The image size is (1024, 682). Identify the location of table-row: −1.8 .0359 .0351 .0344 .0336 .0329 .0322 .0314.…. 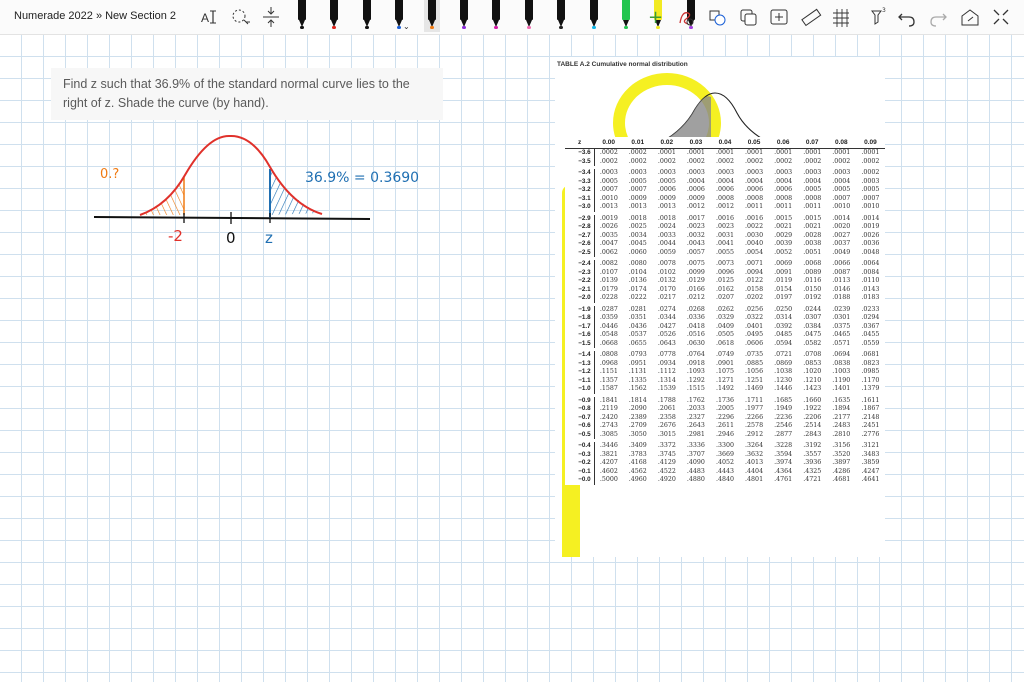
(725, 318).